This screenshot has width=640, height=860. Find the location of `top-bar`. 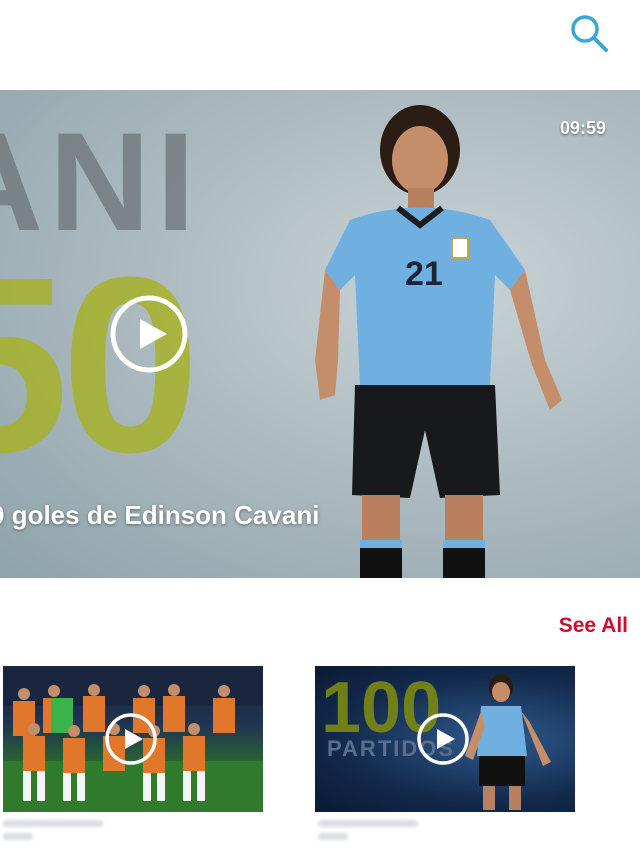

top-bar is located at coordinates (320, 45).